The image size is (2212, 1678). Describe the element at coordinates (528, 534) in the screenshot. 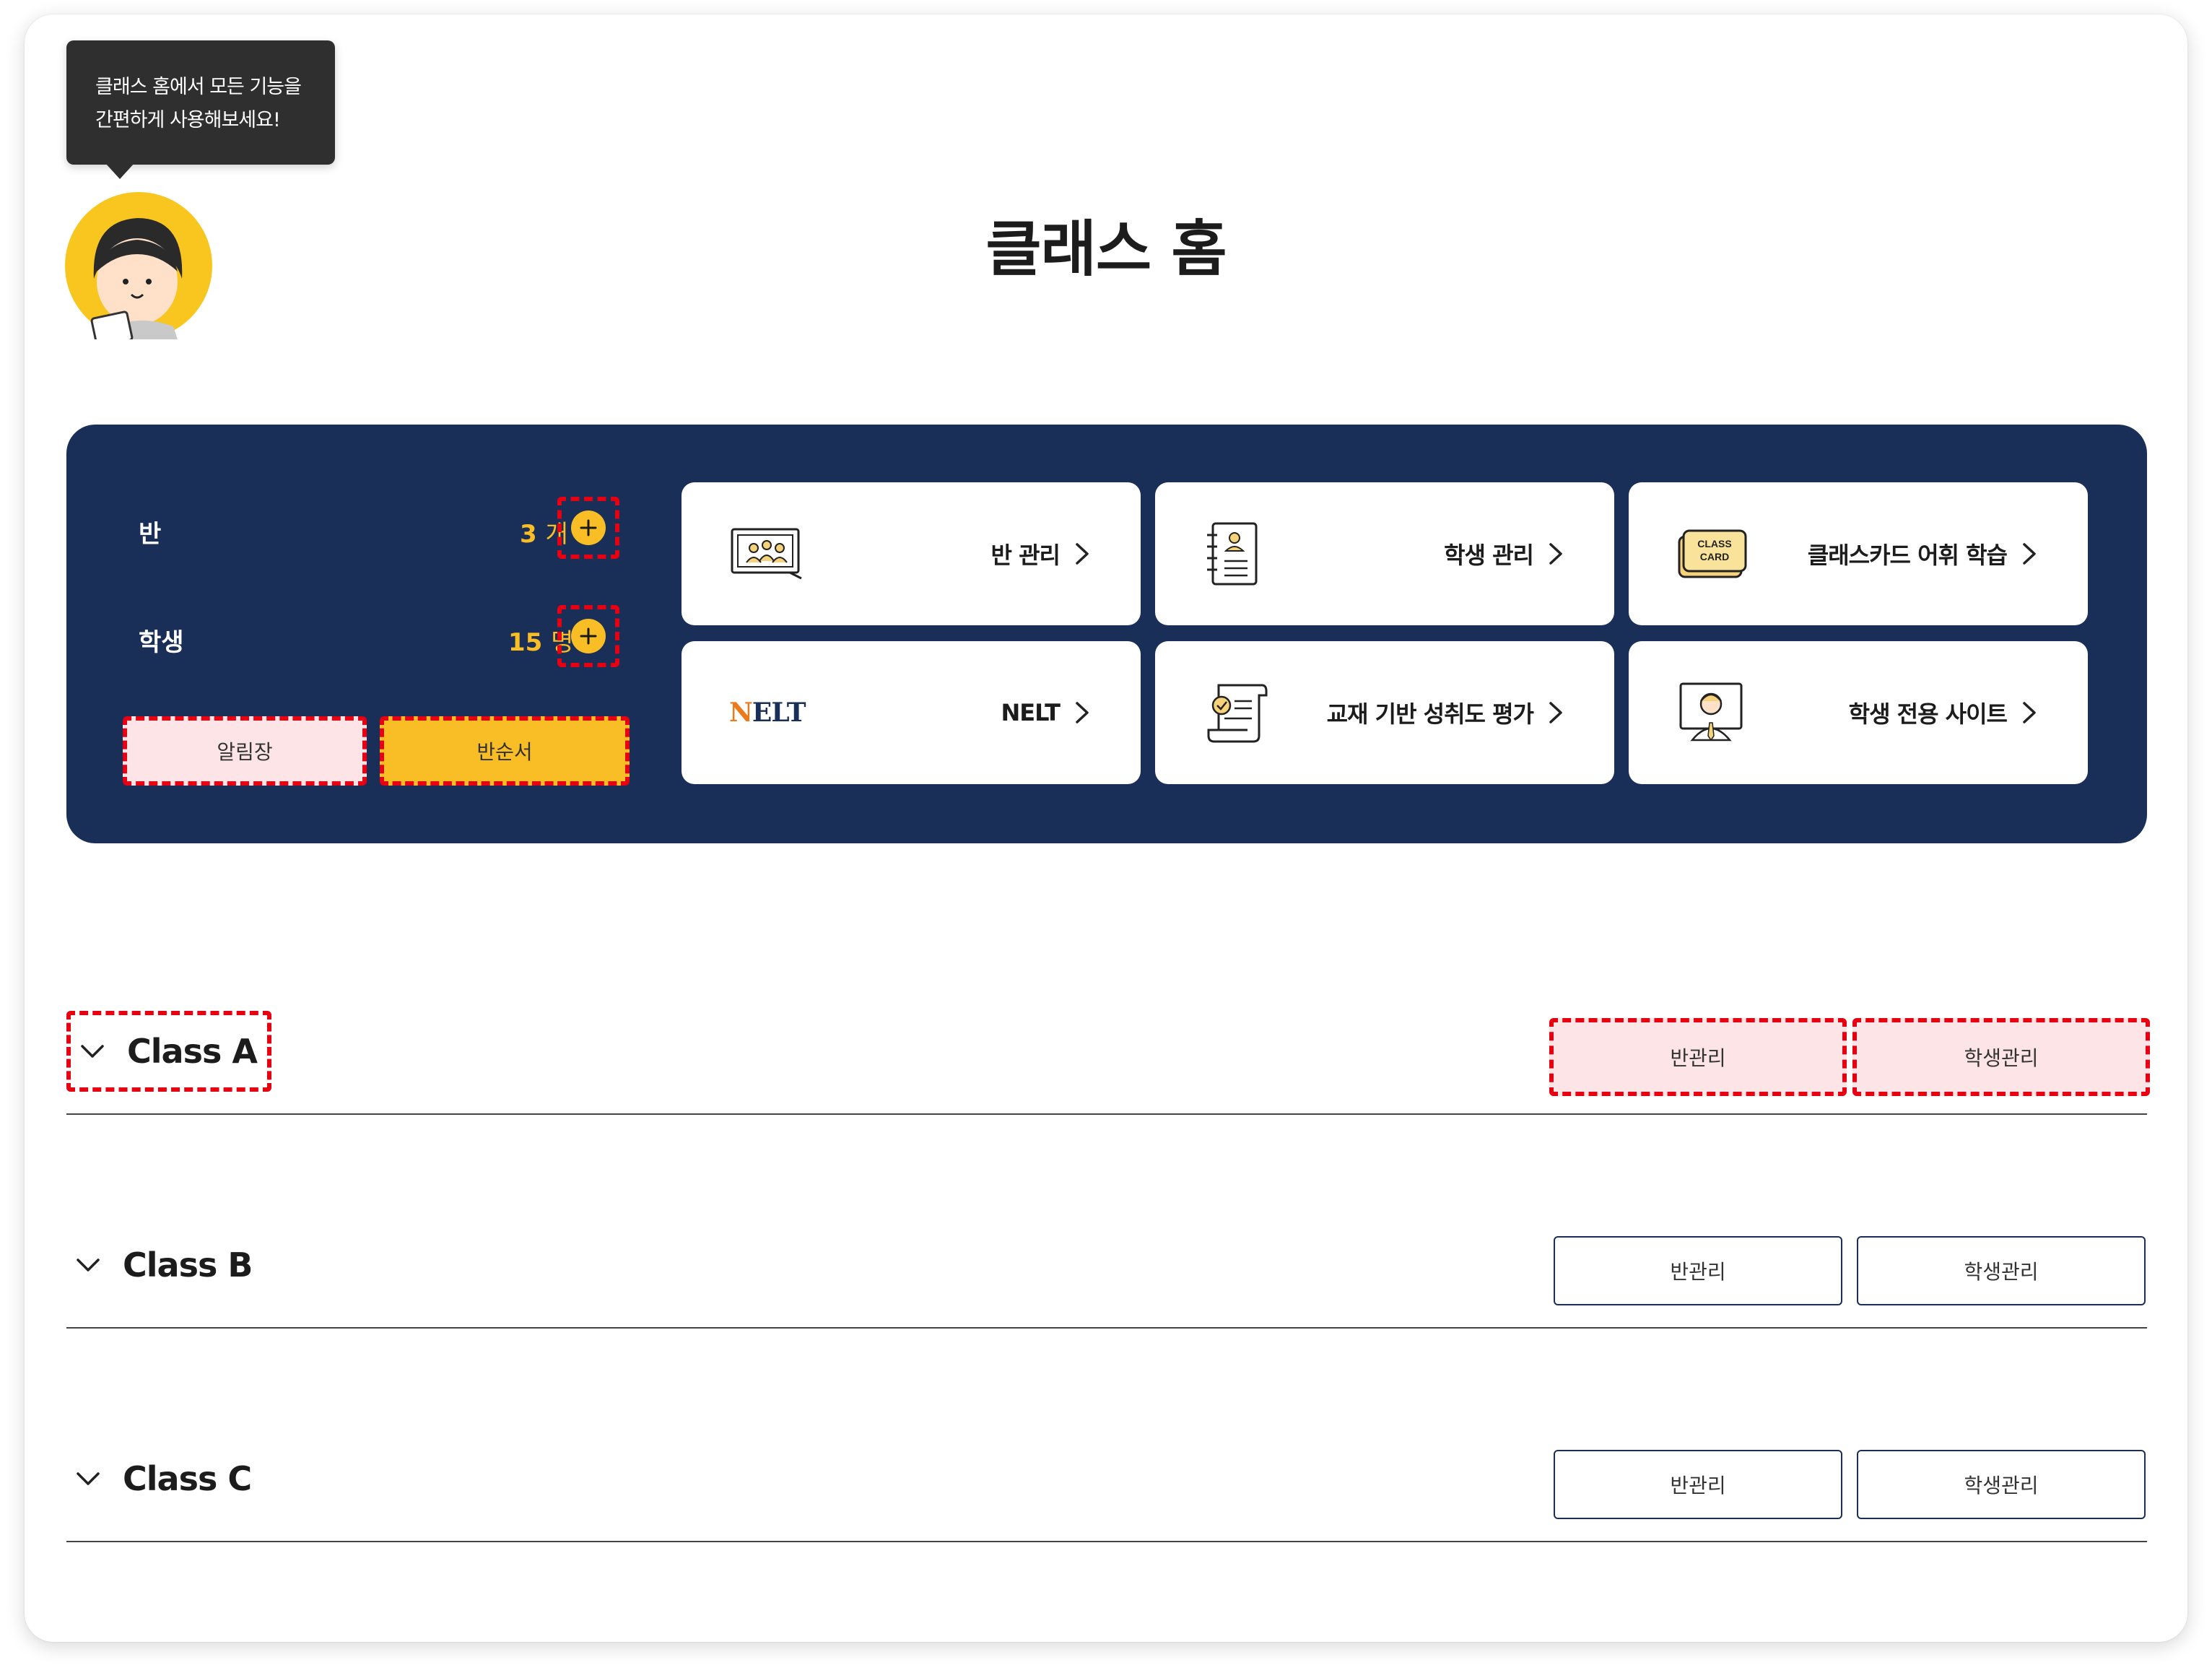

I see `classes-count-value: 3` at that location.